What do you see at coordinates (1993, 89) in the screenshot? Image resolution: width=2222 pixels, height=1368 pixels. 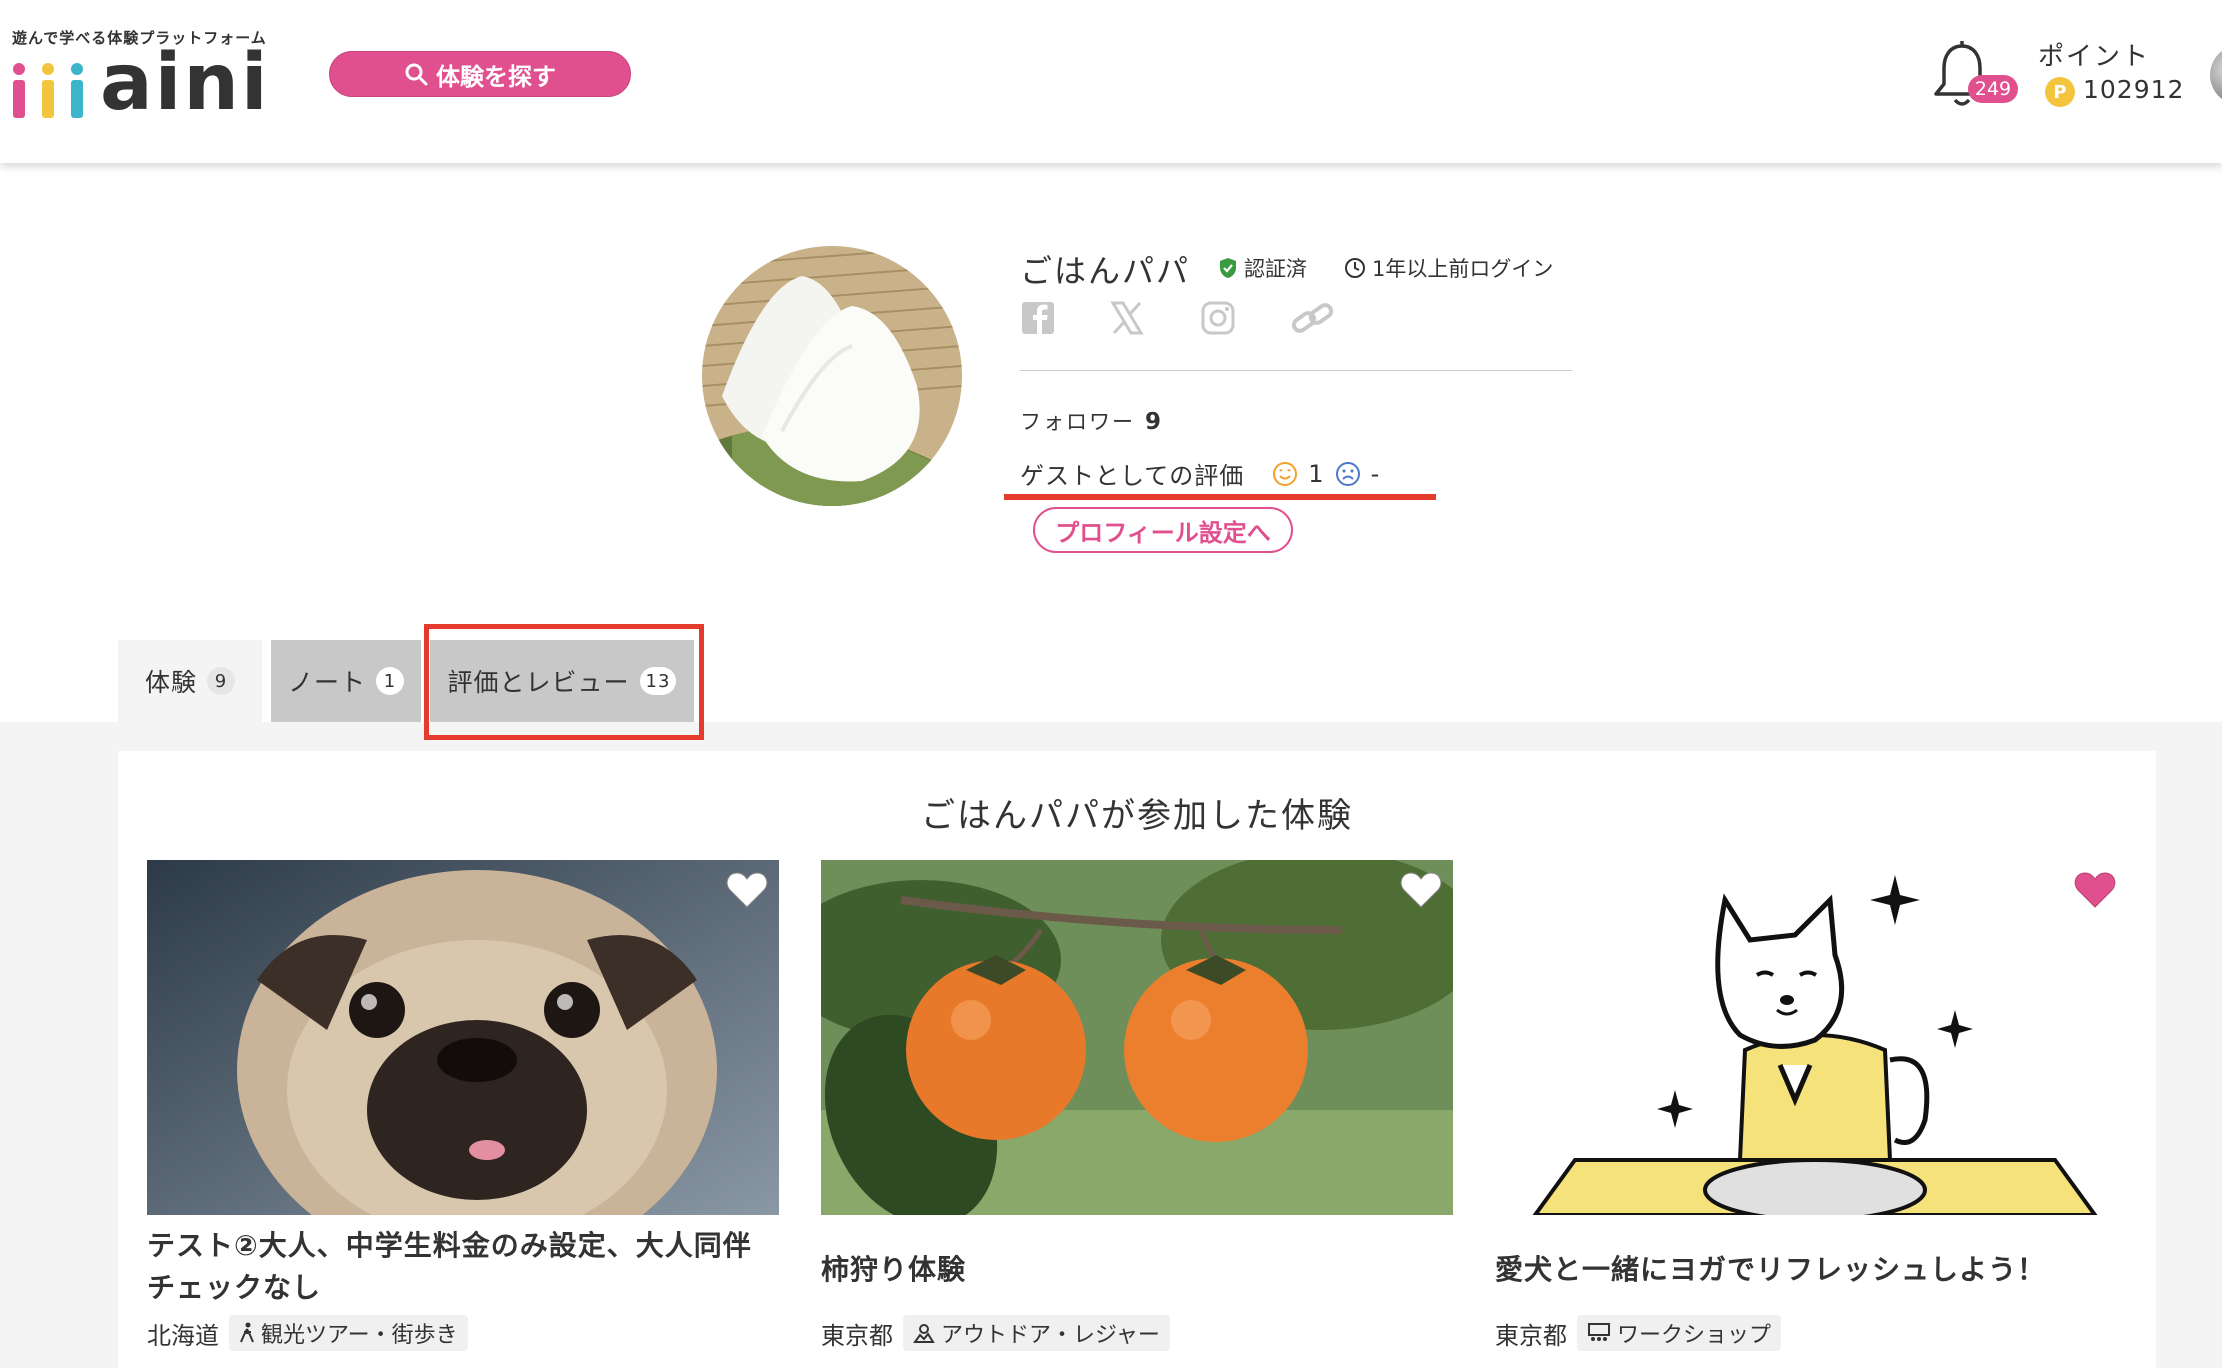 I see `notification-badge: 249` at bounding box center [1993, 89].